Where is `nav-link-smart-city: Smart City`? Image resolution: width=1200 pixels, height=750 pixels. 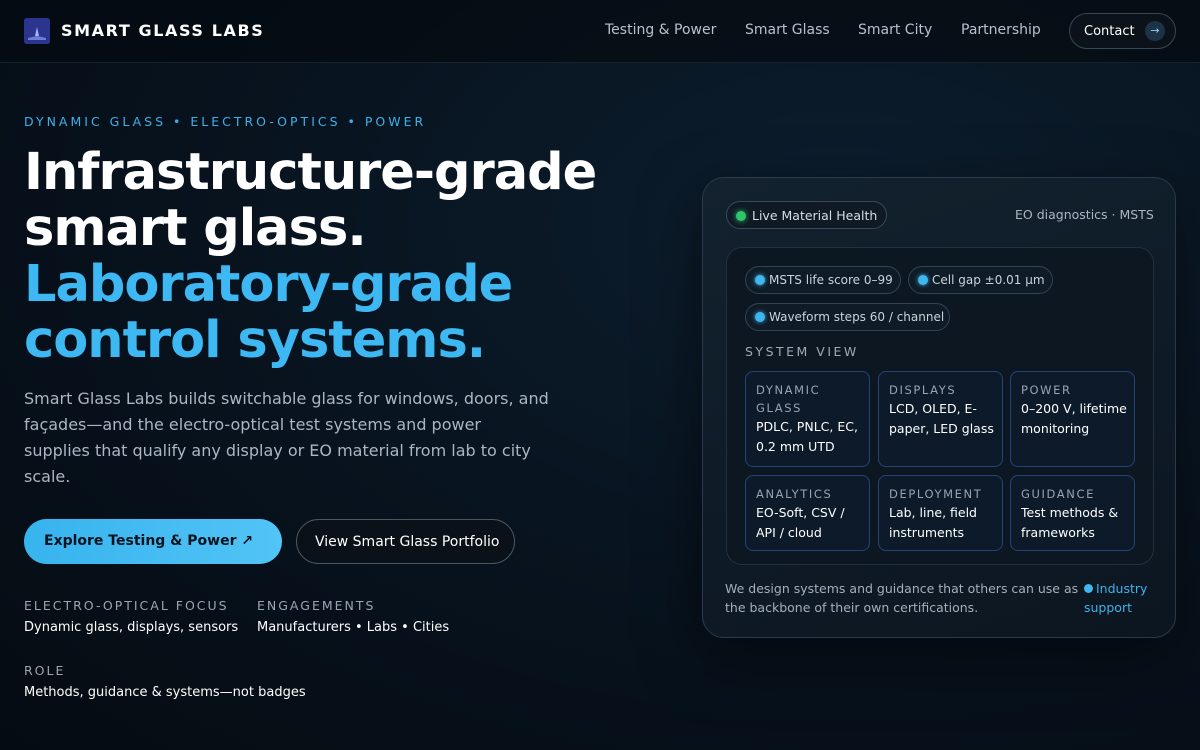 nav-link-smart-city: Smart City is located at coordinates (895, 30).